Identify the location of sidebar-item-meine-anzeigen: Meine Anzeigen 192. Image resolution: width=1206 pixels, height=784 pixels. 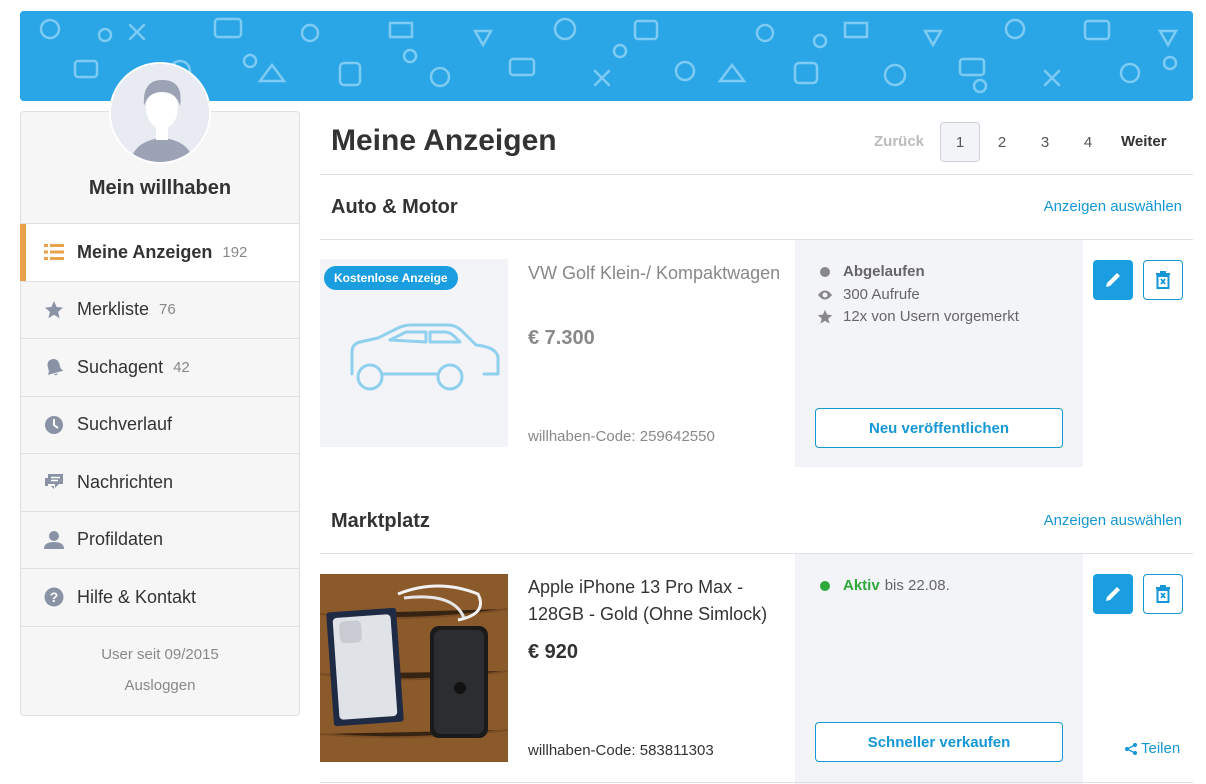
(159, 253).